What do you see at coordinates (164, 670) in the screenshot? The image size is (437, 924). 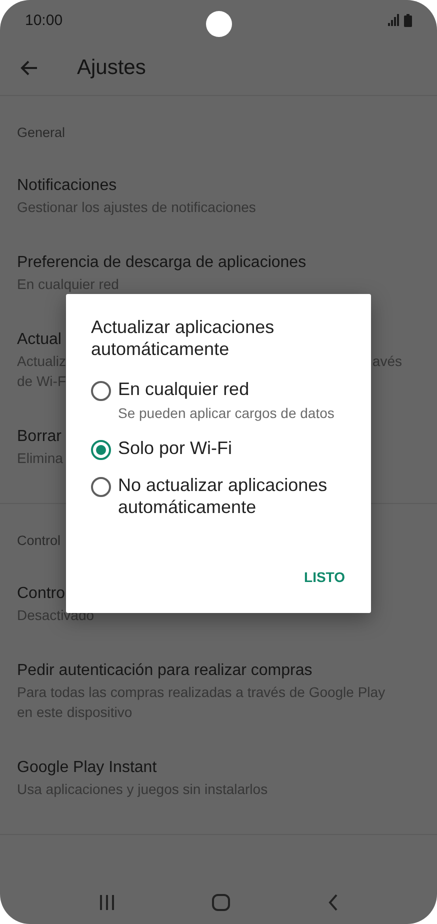 I see `setting-title: Pedir autenticación para realizar compras` at bounding box center [164, 670].